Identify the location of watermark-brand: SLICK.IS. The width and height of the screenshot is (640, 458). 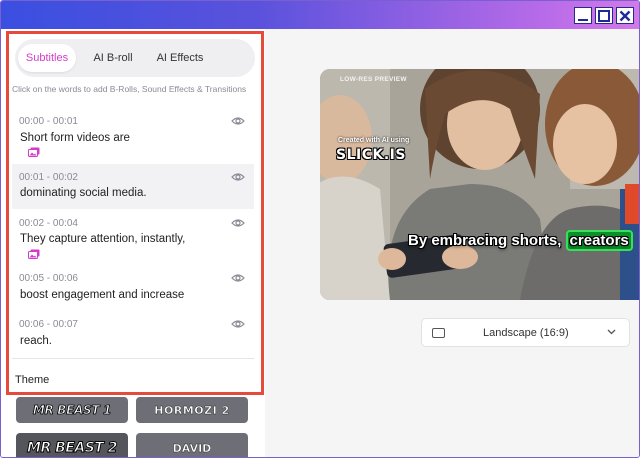
(371, 155).